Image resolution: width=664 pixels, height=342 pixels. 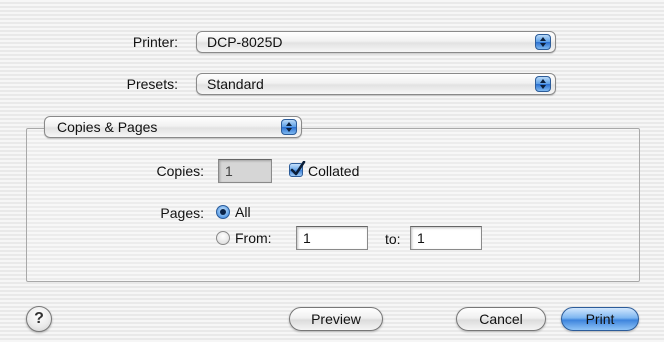 I want to click on print-button: Print, so click(x=600, y=319).